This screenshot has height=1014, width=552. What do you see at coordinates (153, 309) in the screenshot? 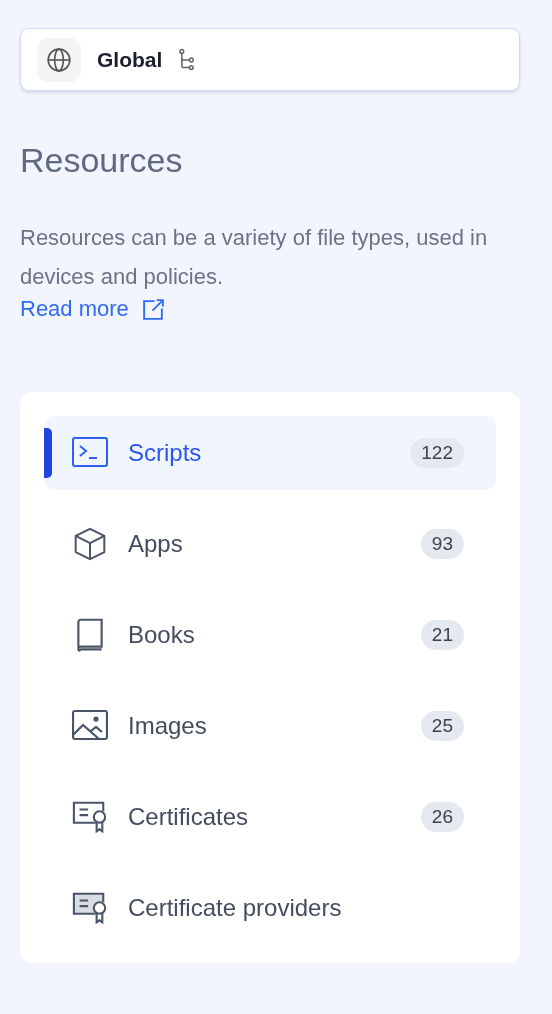
I see `external-link-icon` at bounding box center [153, 309].